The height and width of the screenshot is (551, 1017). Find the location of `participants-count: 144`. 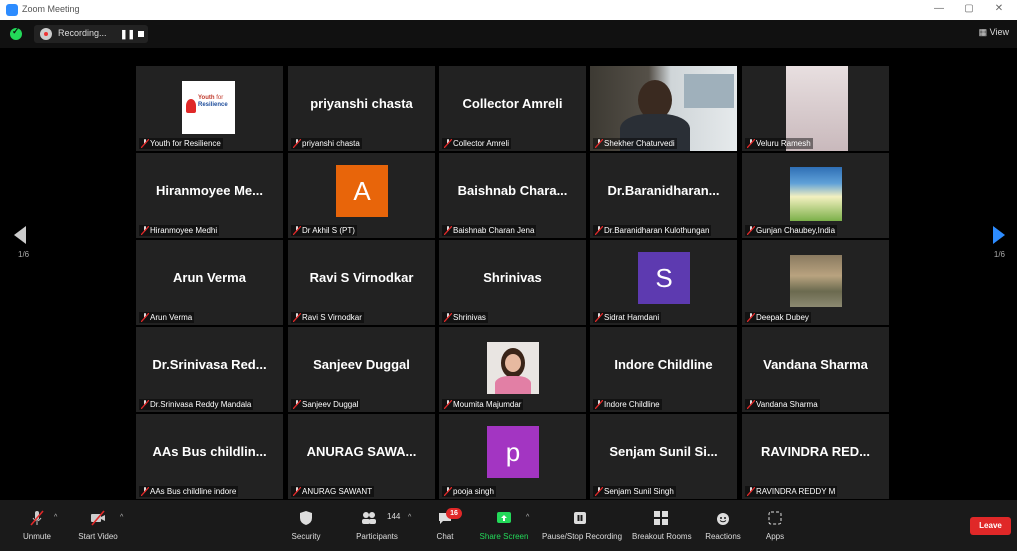

participants-count: 144 is located at coordinates (394, 516).